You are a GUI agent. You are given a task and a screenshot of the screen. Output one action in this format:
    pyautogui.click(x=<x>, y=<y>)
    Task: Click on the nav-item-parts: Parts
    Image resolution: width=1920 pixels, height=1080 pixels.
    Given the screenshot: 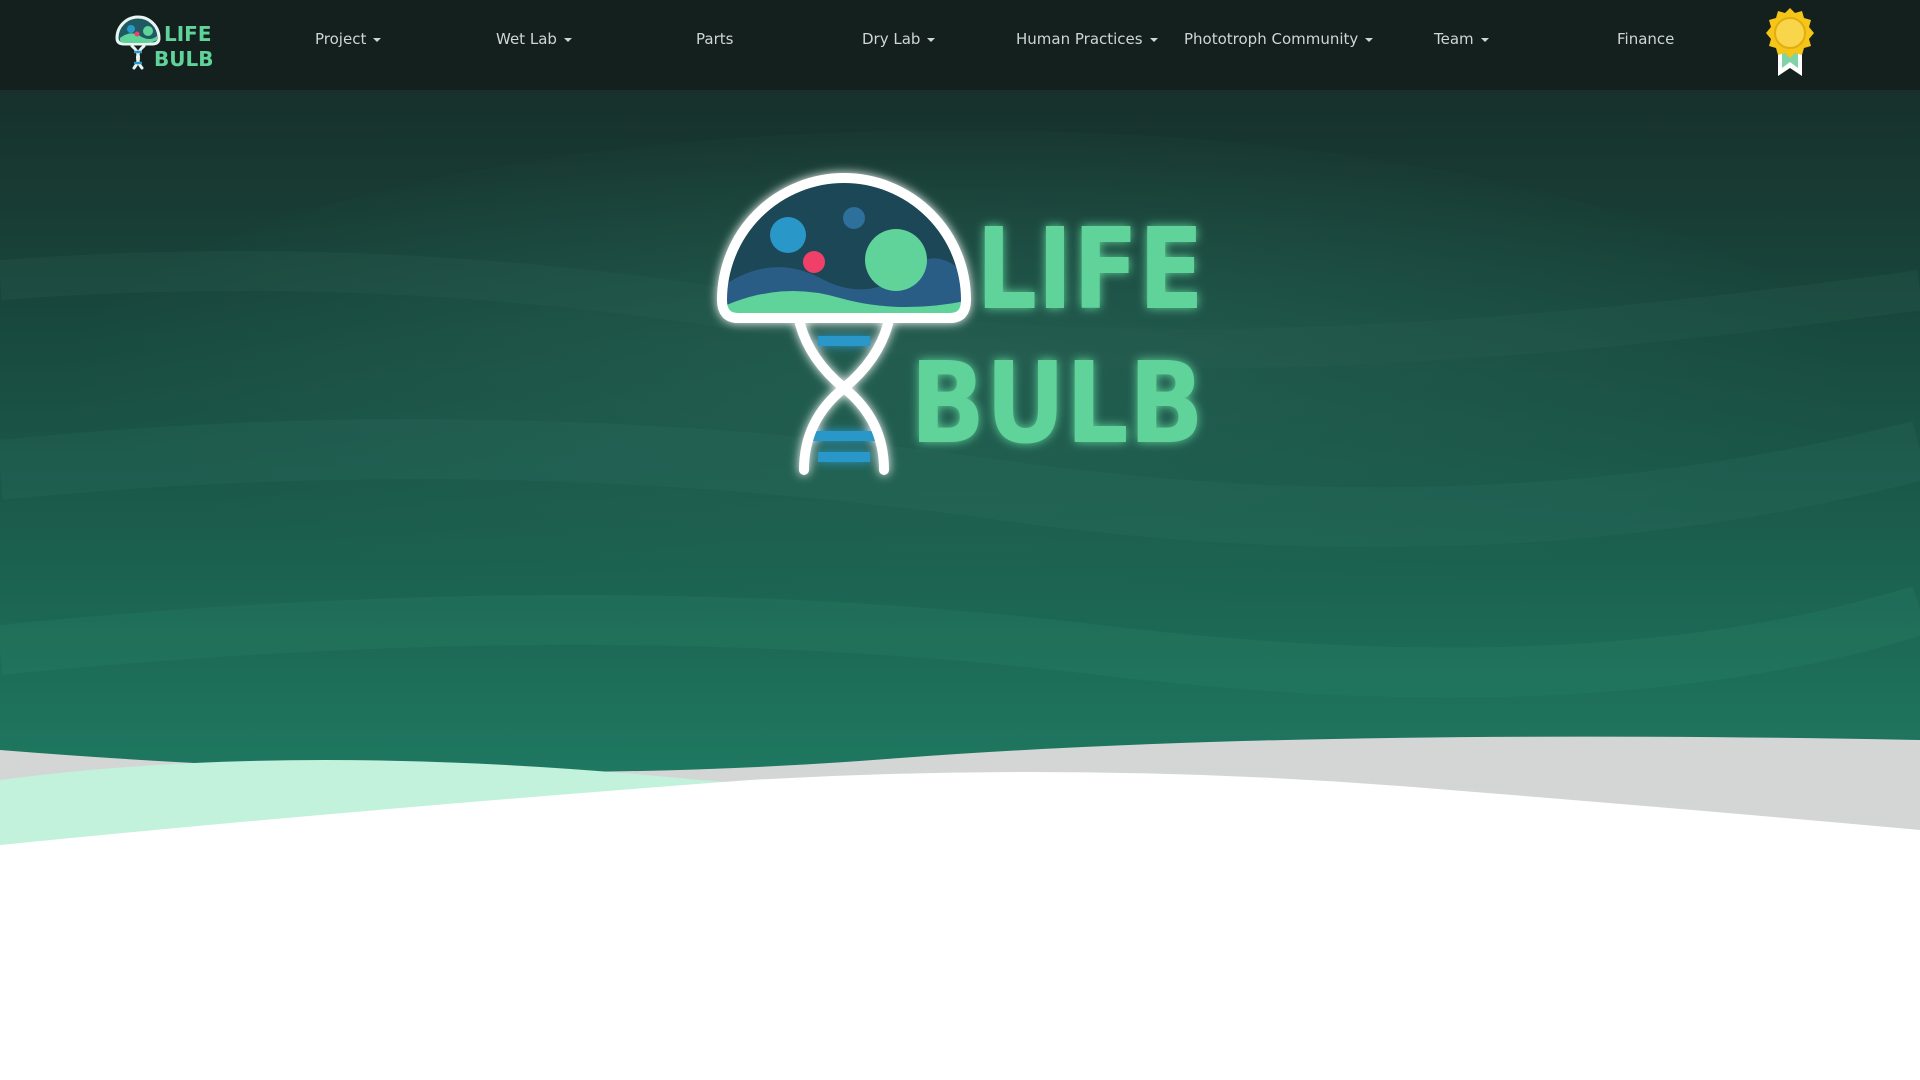 What is the action you would take?
    pyautogui.click(x=714, y=39)
    